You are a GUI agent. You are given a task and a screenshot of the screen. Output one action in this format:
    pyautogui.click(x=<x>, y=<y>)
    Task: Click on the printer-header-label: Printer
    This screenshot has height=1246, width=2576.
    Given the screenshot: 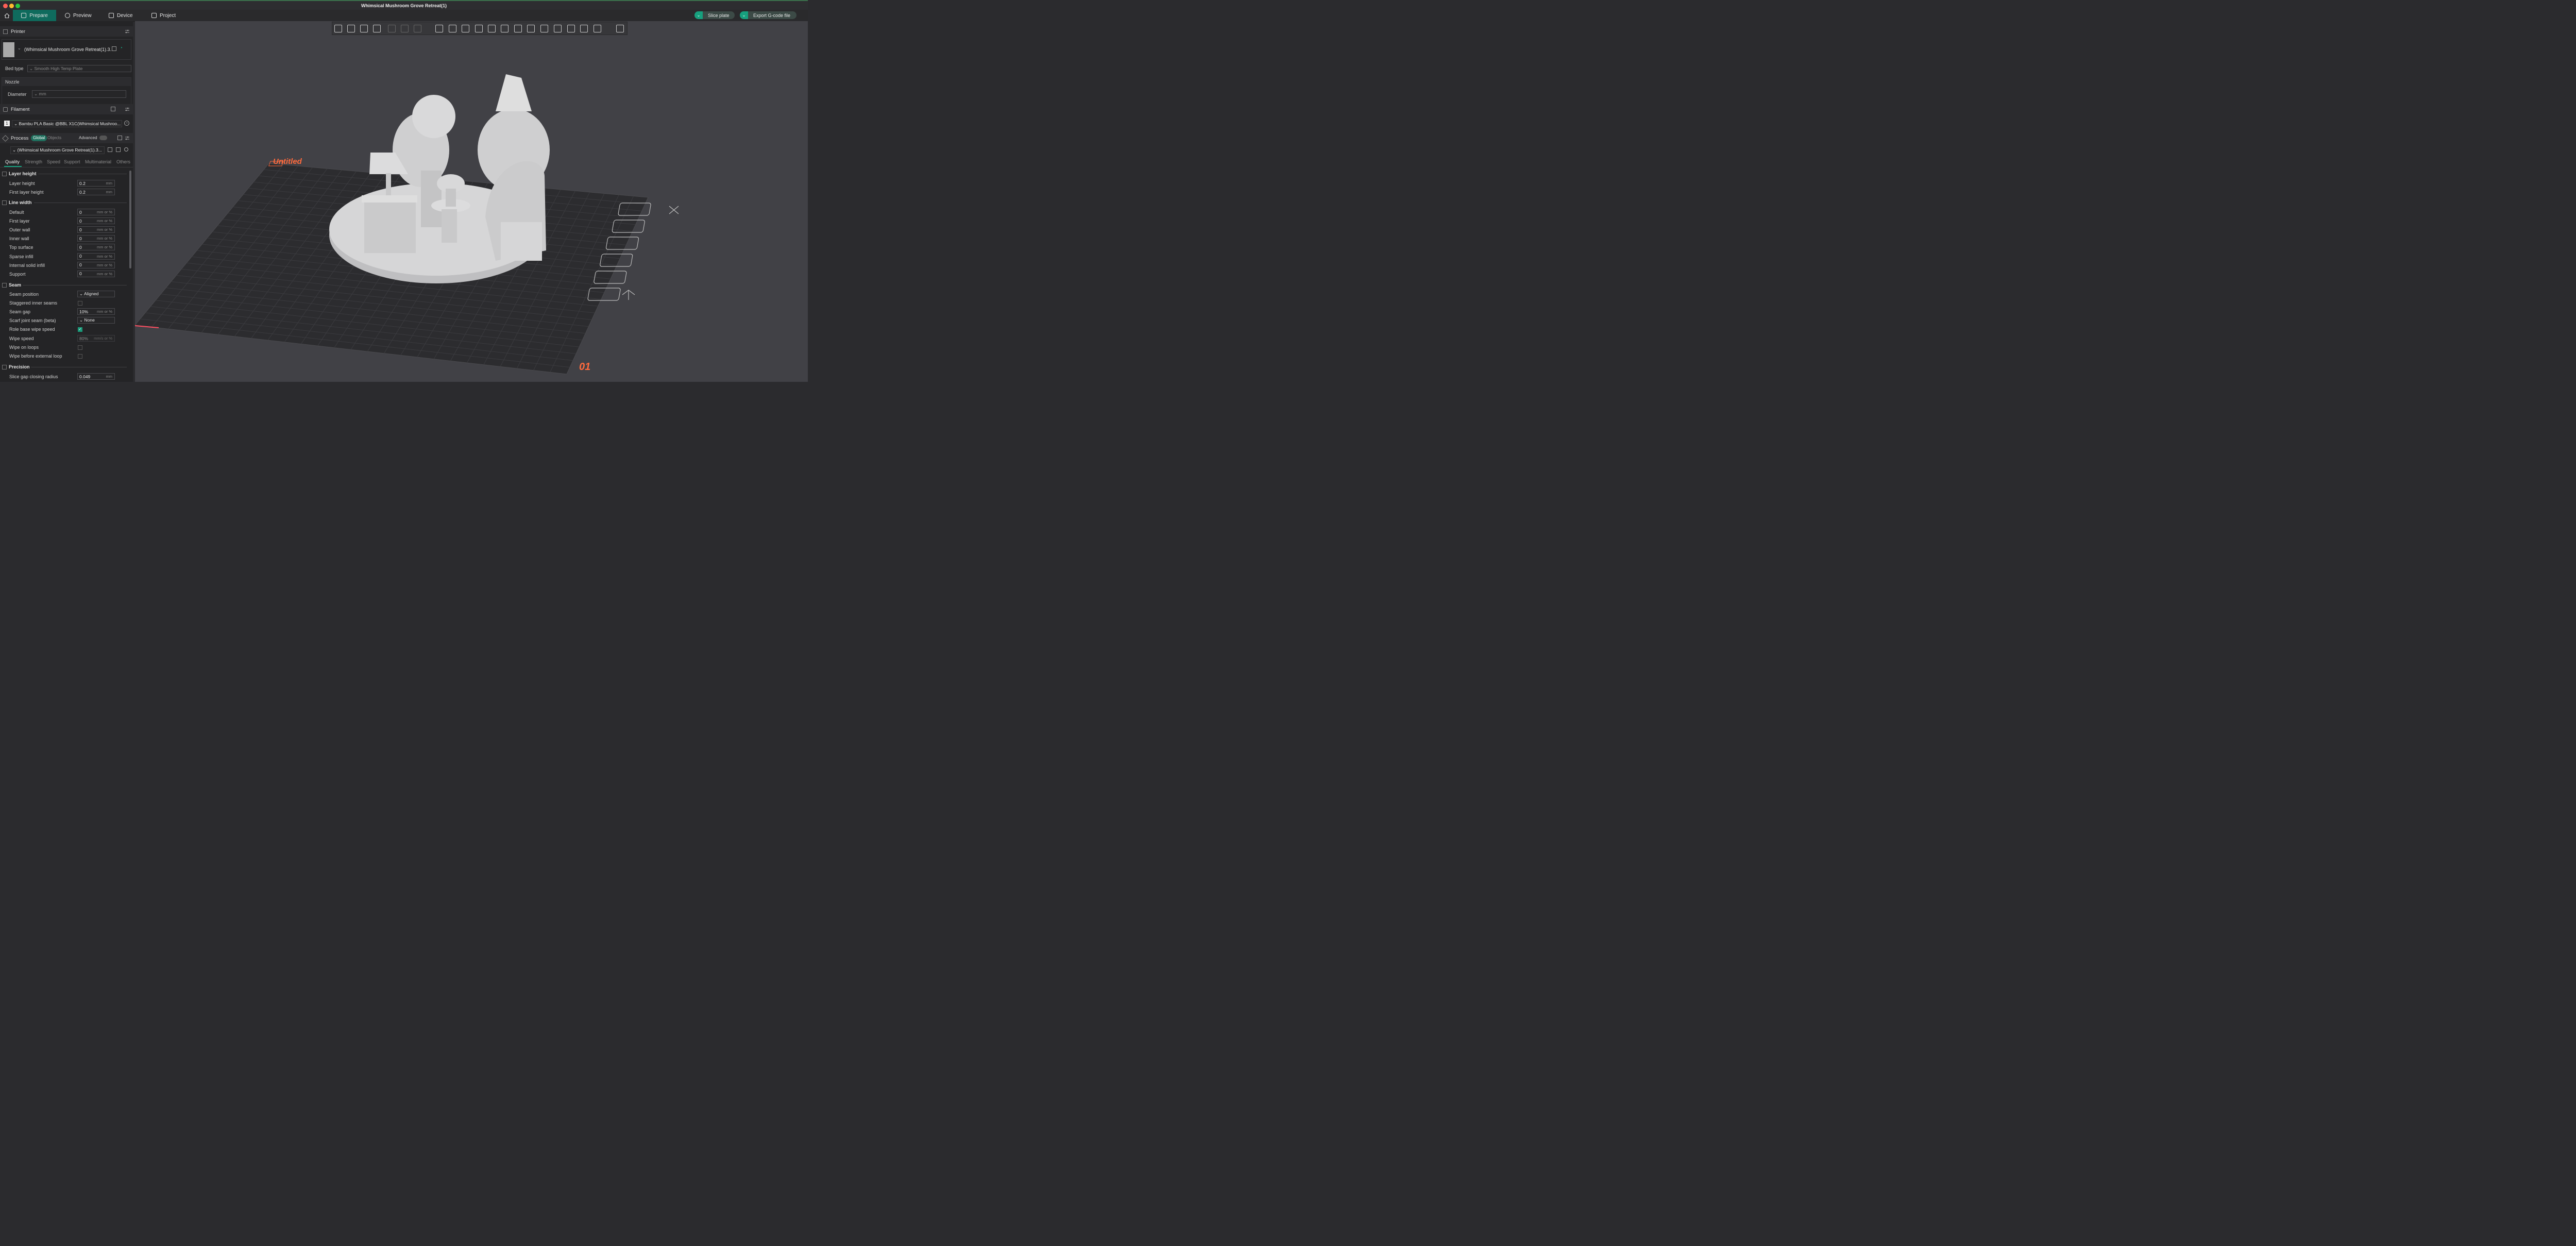 What is the action you would take?
    pyautogui.click(x=18, y=32)
    